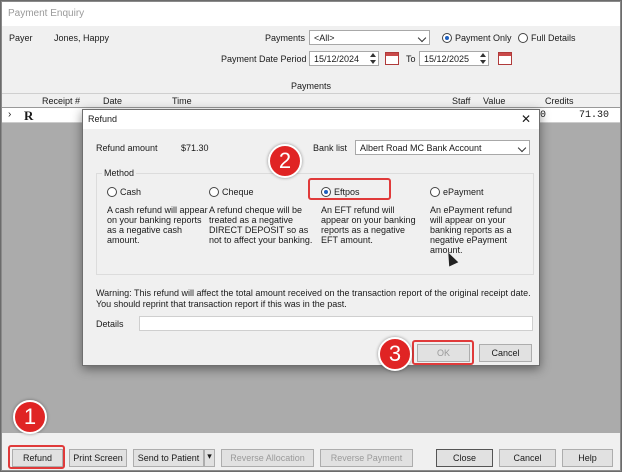 The width and height of the screenshot is (622, 472). Describe the element at coordinates (463, 192) in the screenshot. I see `epayment-label: ePayment` at that location.